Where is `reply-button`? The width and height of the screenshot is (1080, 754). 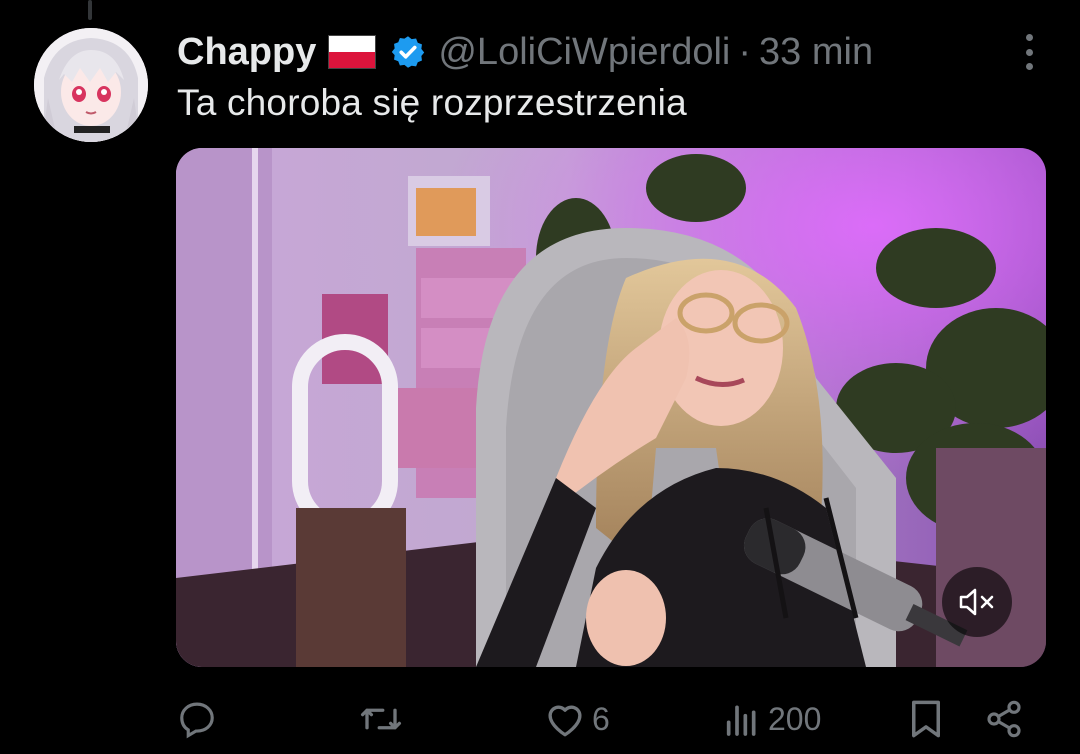
reply-button is located at coordinates (197, 719).